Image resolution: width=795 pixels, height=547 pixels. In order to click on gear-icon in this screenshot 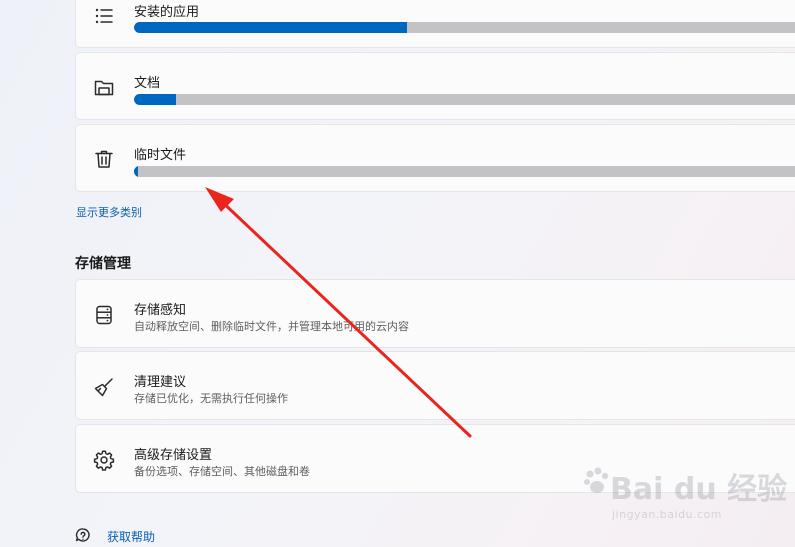, I will do `click(104, 460)`.